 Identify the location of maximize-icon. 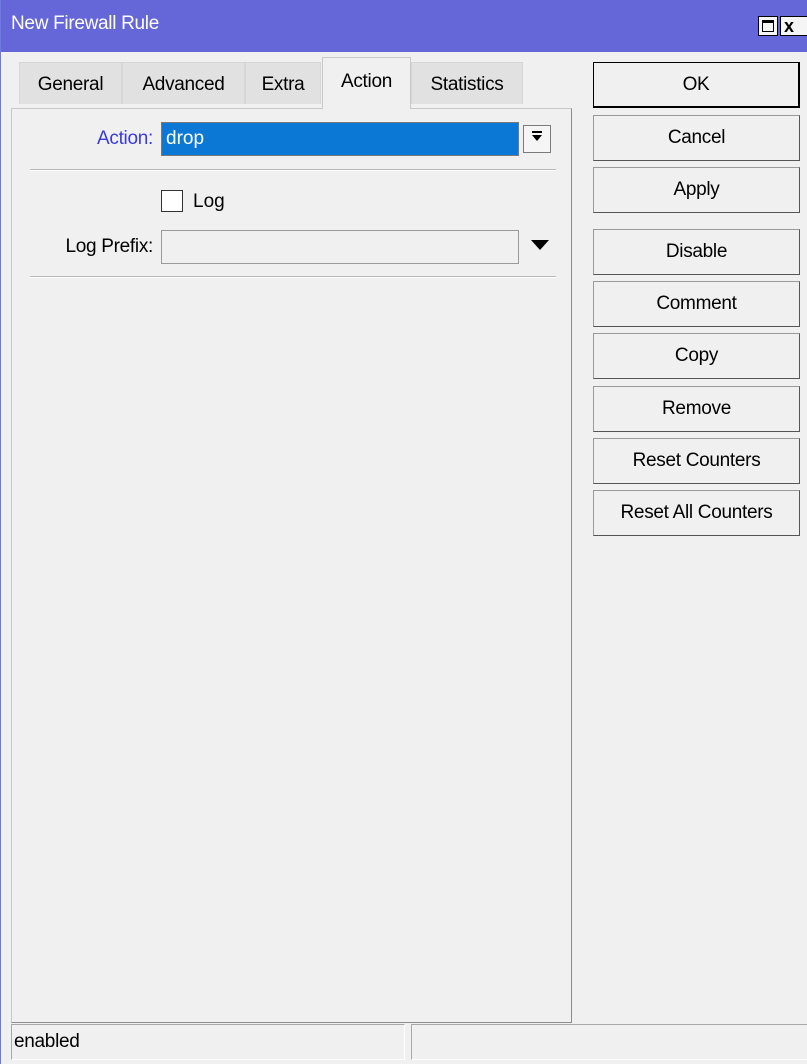
(768, 26).